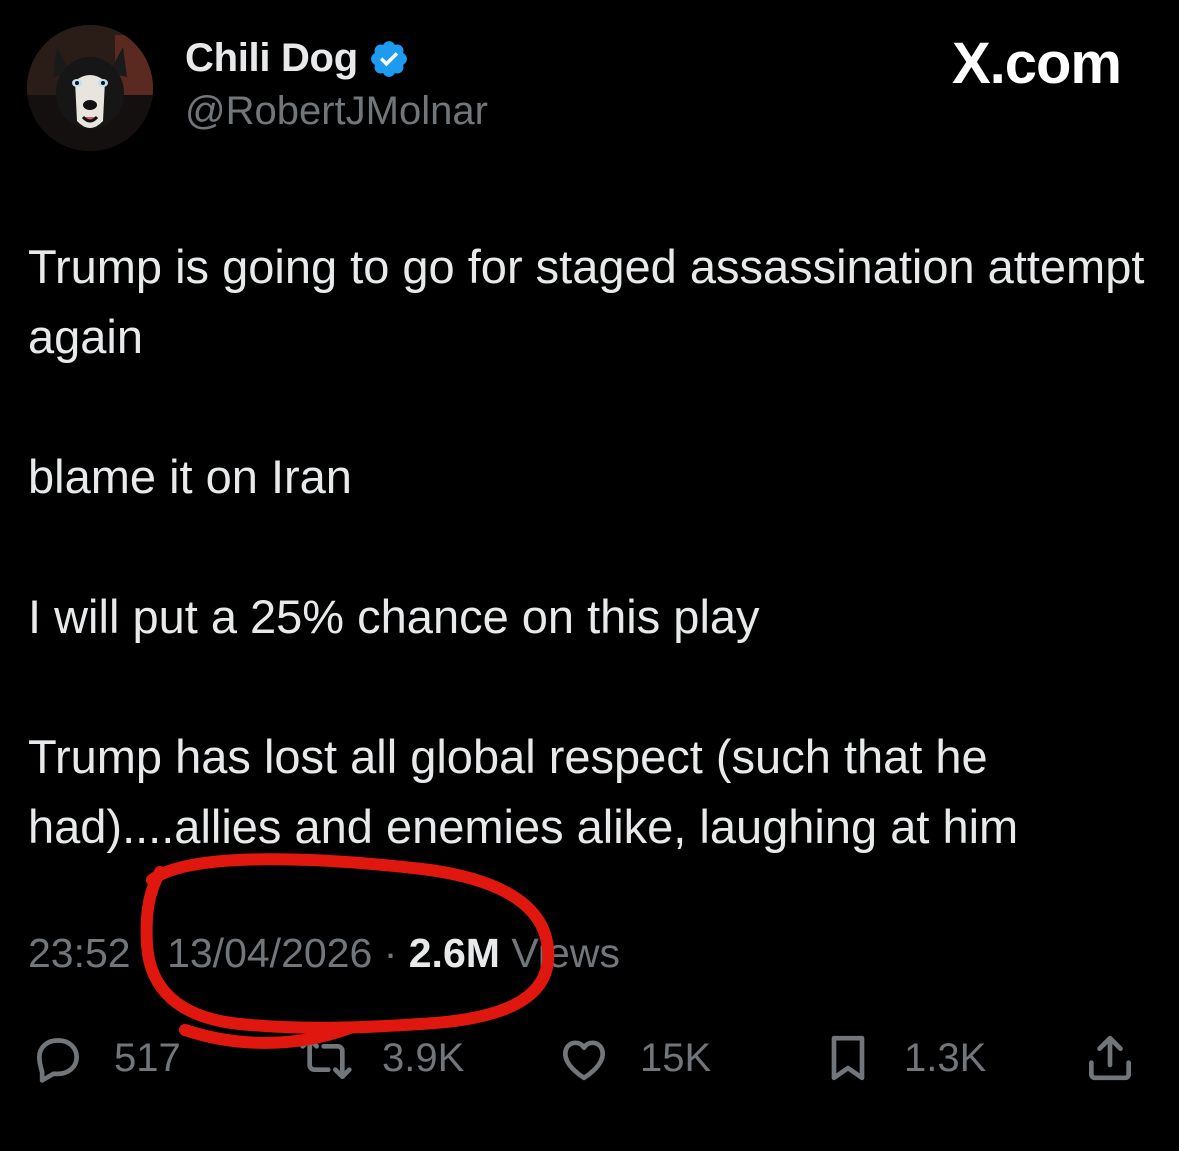 Image resolution: width=1179 pixels, height=1151 pixels. Describe the element at coordinates (565, 953) in the screenshot. I see `views-label: Views` at that location.